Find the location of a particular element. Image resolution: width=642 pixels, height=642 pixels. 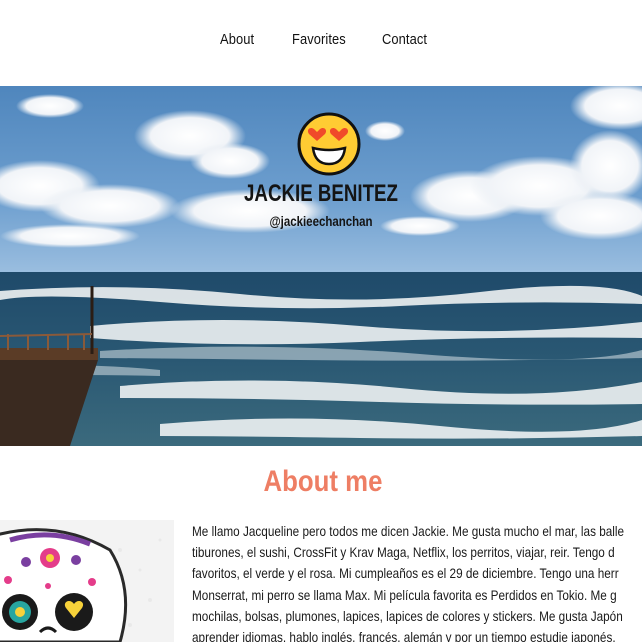

hero-name: JACKIE BENITEZ is located at coordinates (321, 193).